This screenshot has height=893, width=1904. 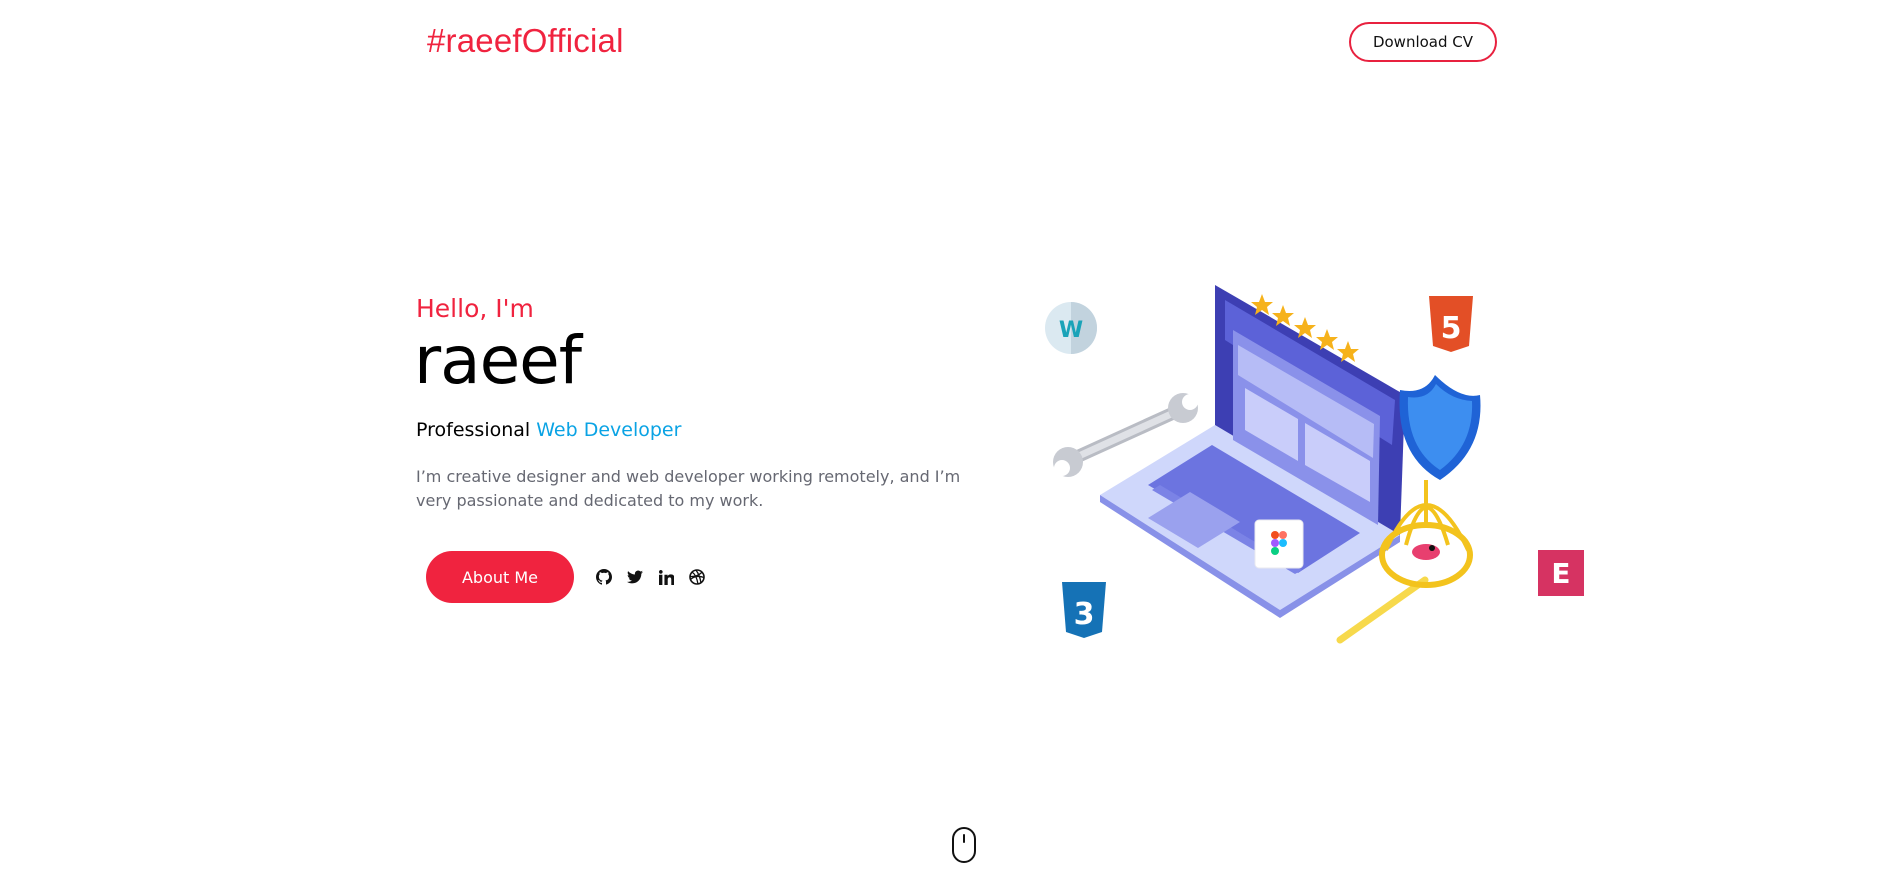 What do you see at coordinates (1423, 42) in the screenshot?
I see `download-cv-button: Download CV` at bounding box center [1423, 42].